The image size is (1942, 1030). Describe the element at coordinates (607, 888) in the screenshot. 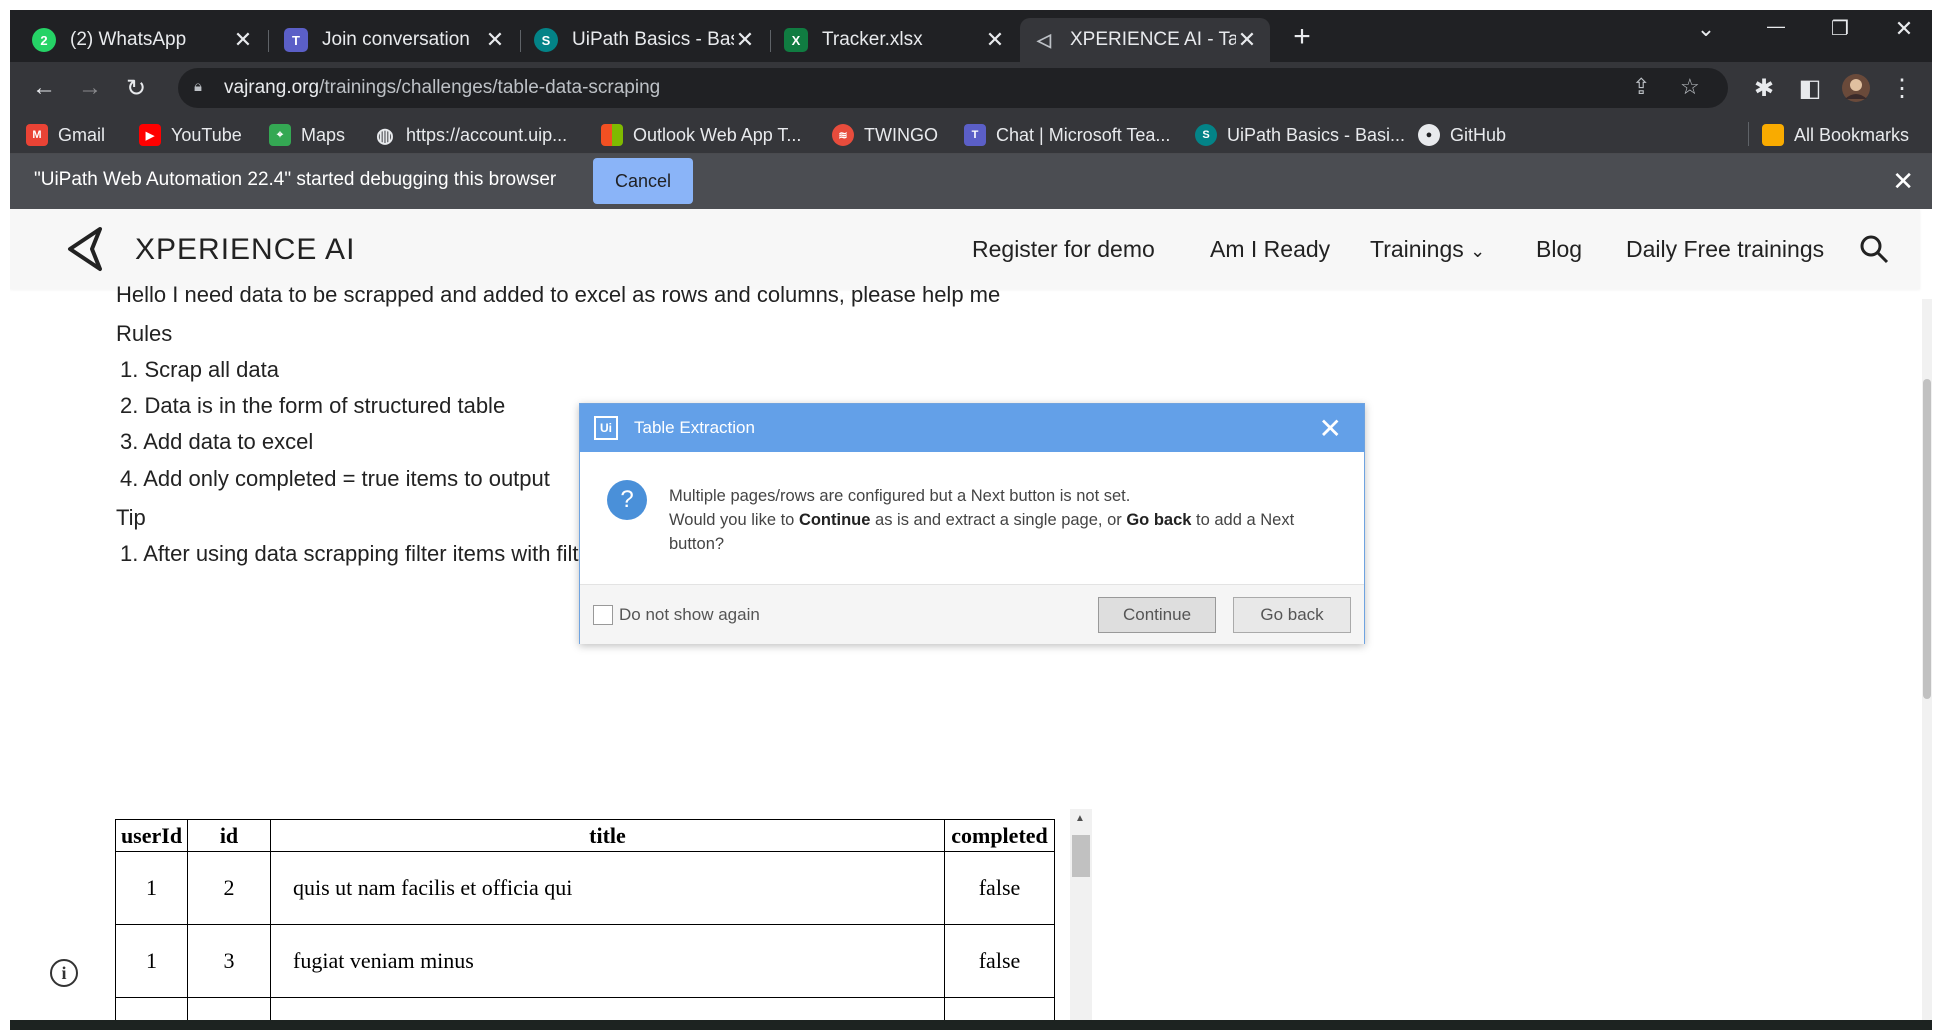

I see `cell-title: quis ut nam facilis et officia qui` at that location.